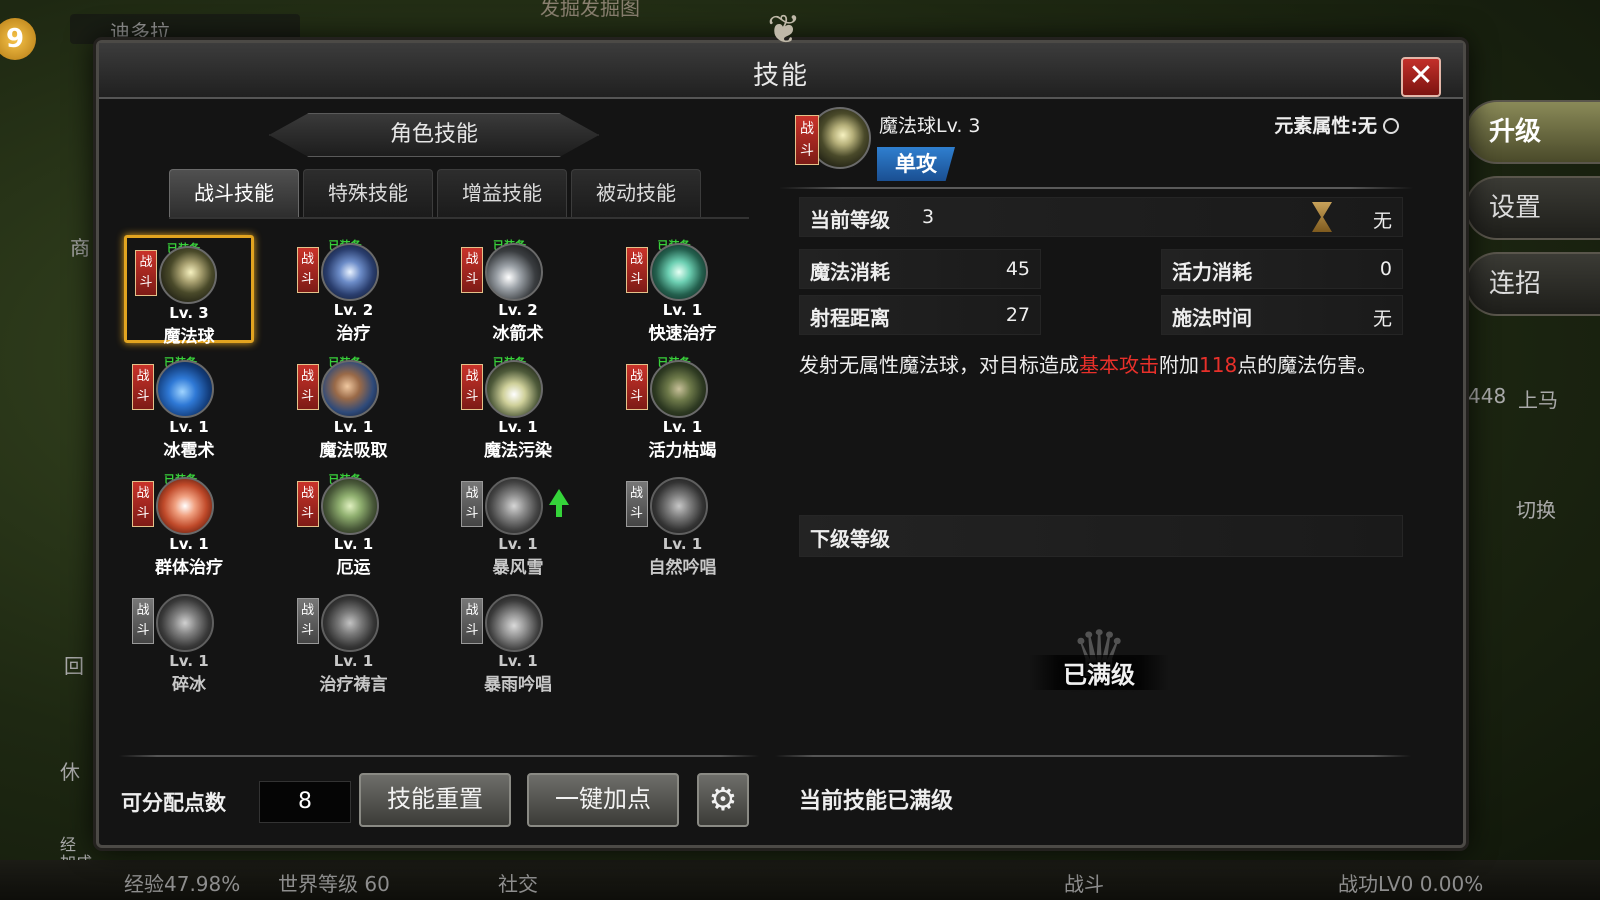 The height and width of the screenshot is (900, 1600). I want to click on shatter-ice-icon, so click(185, 623).